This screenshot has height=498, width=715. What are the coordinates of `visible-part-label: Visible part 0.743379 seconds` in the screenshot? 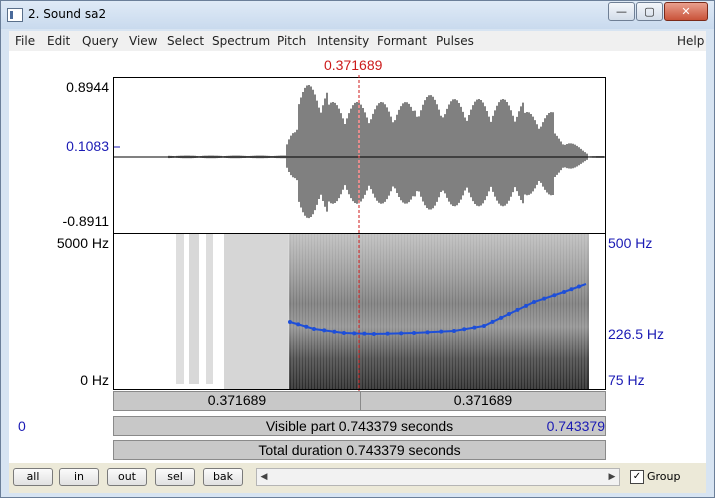 It's located at (359, 426).